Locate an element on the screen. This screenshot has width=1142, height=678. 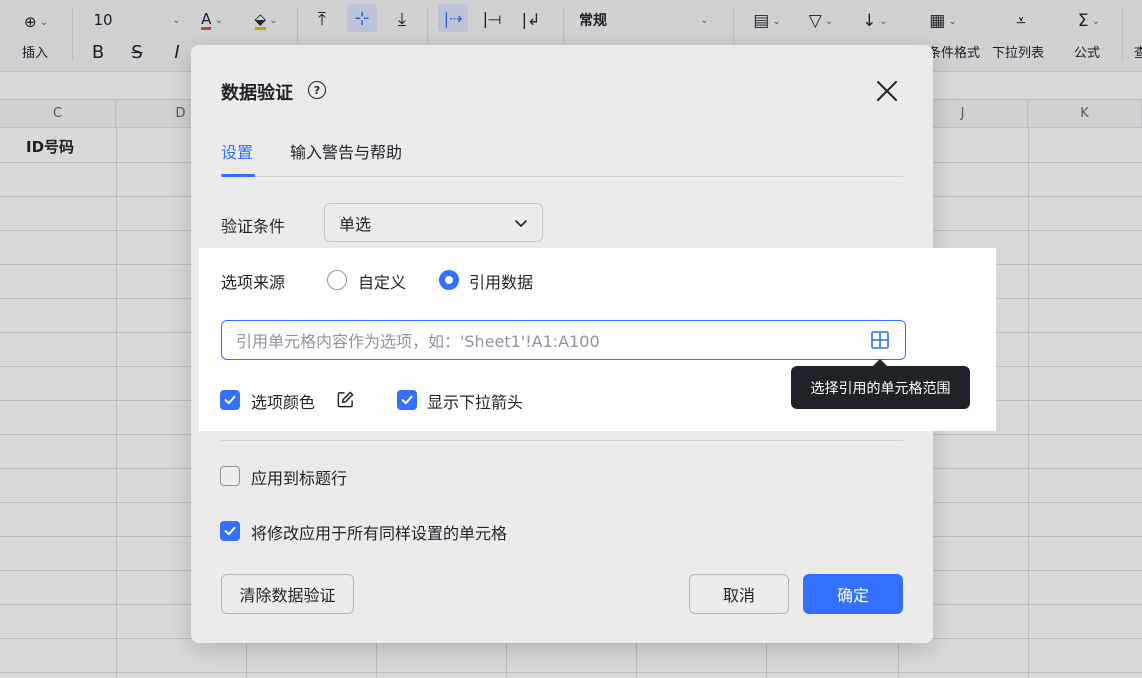
apply-all-label: 将修改应用于所有同样设置的单元格 is located at coordinates (379, 532).